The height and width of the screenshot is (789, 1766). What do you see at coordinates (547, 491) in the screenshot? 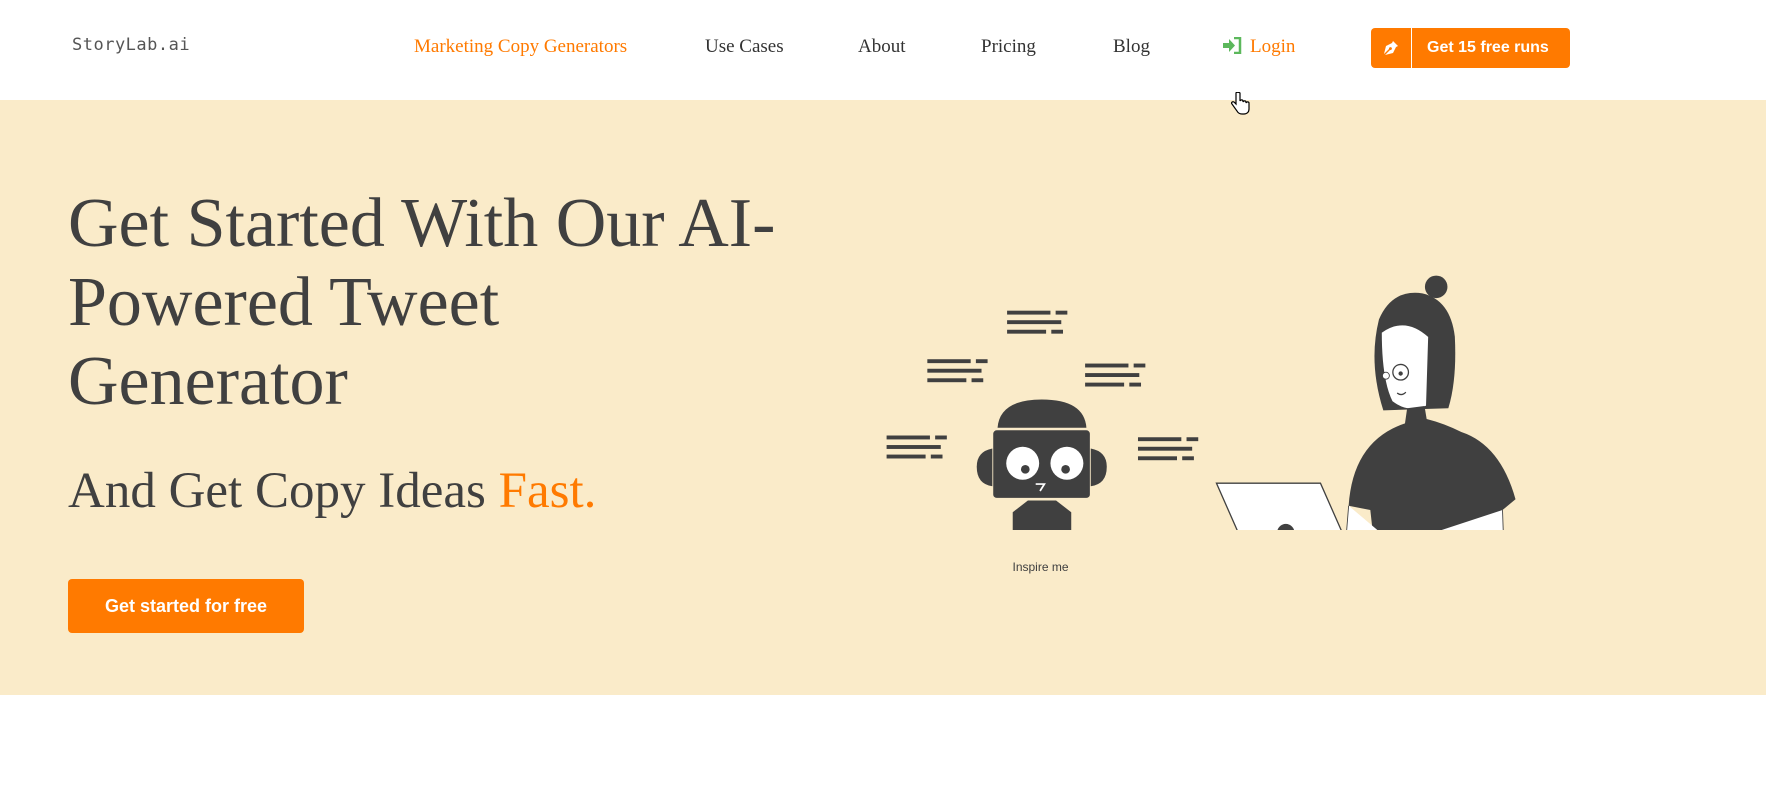
I see `subtitle-accent: Fast.` at bounding box center [547, 491].